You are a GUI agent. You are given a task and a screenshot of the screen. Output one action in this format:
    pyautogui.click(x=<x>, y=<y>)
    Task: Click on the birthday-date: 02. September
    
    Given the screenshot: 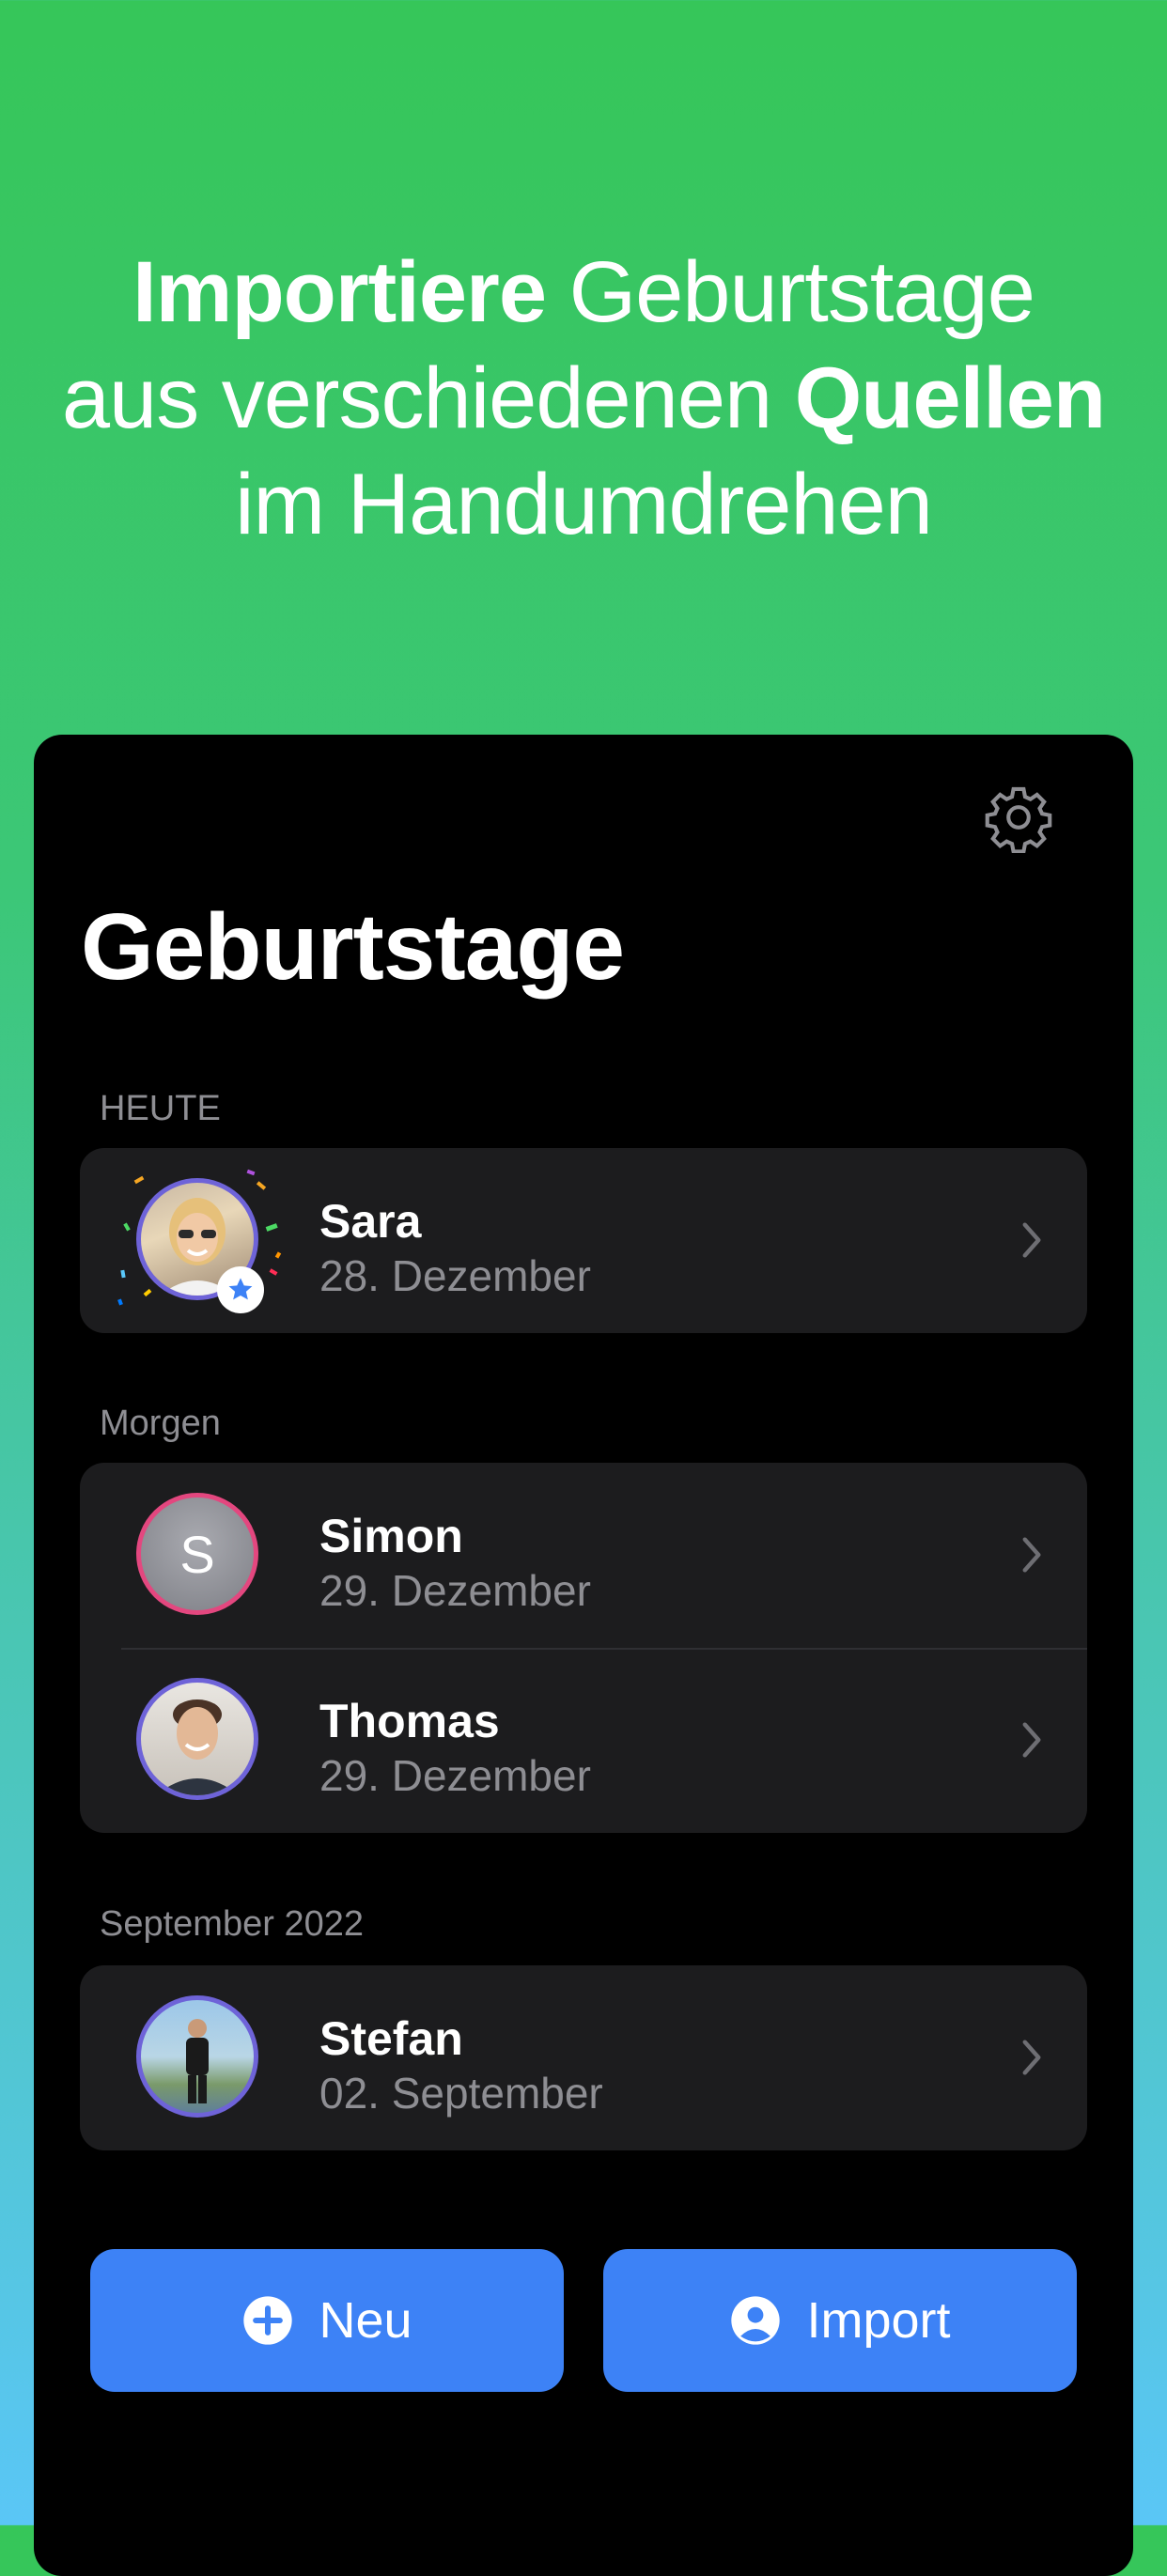 What is the action you would take?
    pyautogui.click(x=461, y=2094)
    